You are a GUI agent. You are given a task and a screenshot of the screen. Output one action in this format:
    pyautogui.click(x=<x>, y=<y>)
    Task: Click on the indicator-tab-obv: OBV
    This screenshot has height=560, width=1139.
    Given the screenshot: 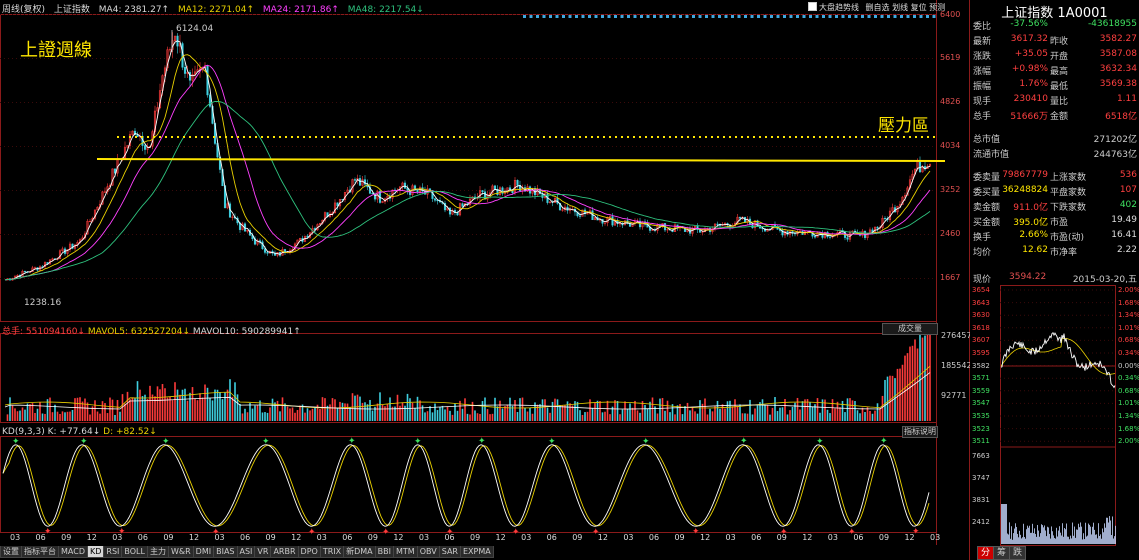 What is the action you would take?
    pyautogui.click(x=428, y=552)
    